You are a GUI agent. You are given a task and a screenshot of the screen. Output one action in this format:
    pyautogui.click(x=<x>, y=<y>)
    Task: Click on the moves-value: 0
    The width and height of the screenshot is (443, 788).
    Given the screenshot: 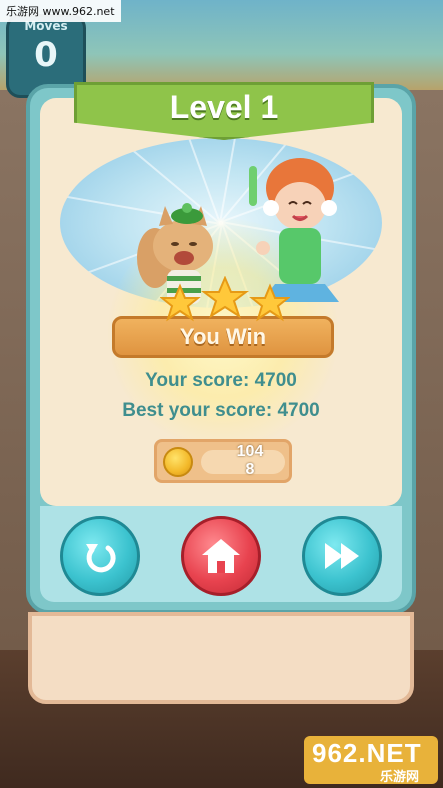 What is the action you would take?
    pyautogui.click(x=46, y=55)
    